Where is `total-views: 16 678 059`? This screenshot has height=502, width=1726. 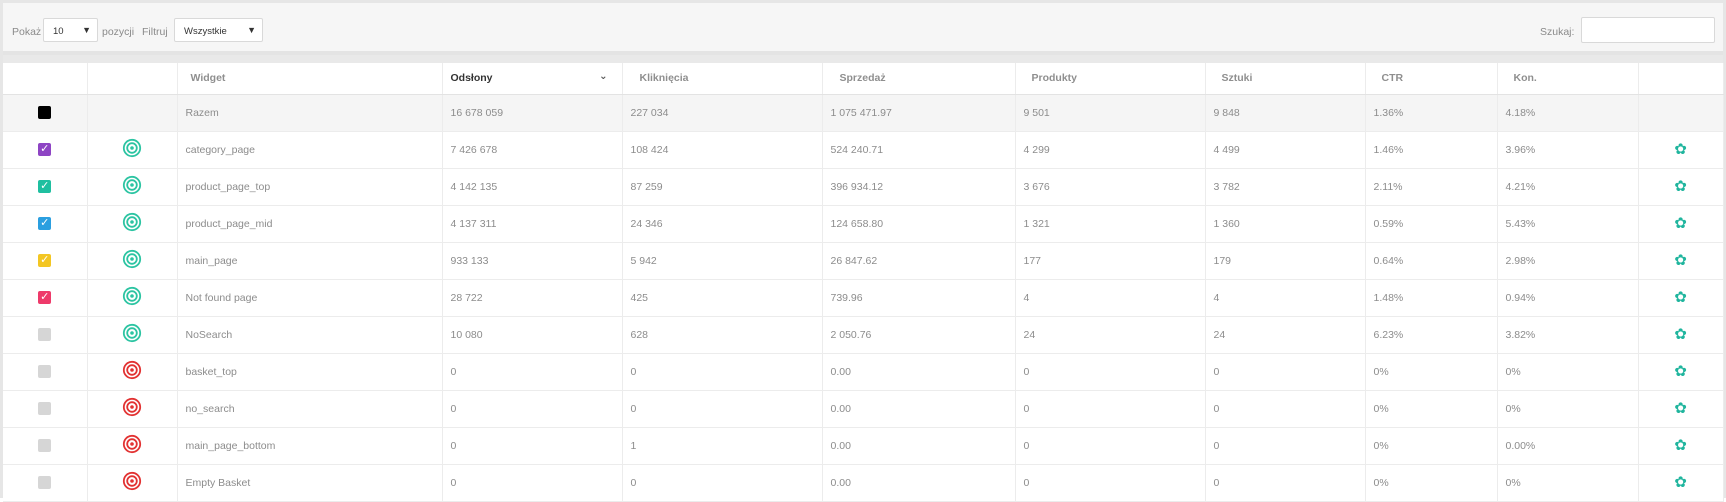
total-views: 16 678 059 is located at coordinates (532, 113).